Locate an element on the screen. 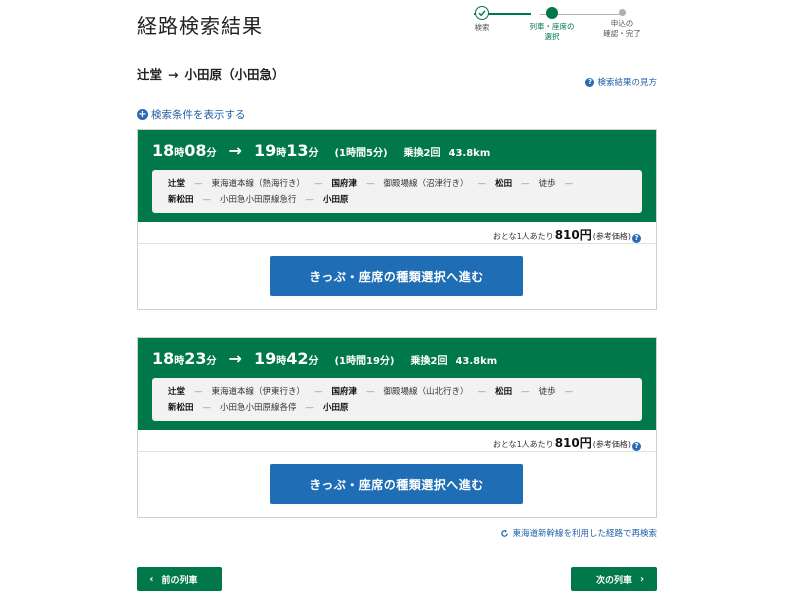 The width and height of the screenshot is (792, 593). step-label: 申込の 確認・完了 is located at coordinates (622, 28).